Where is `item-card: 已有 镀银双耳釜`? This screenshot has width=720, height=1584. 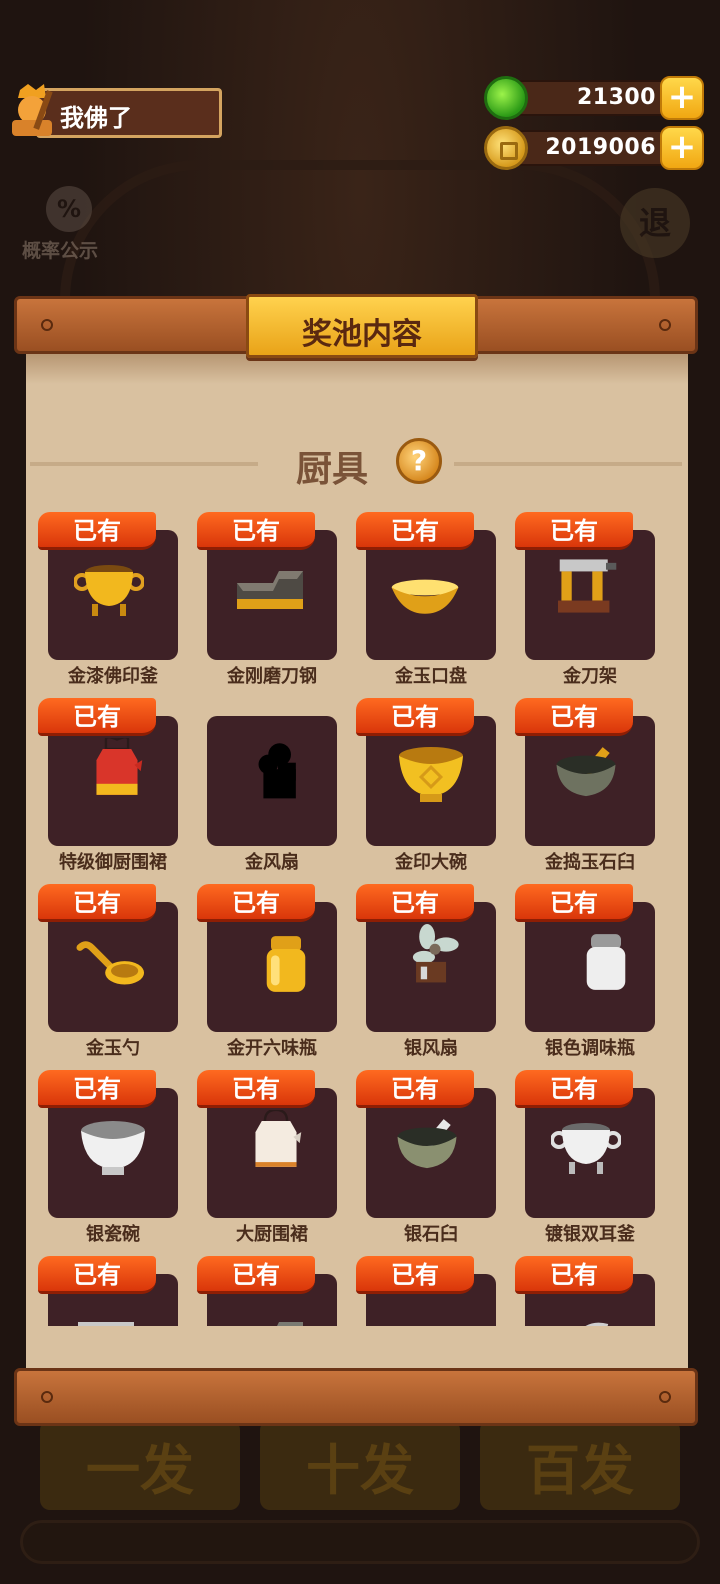
item-card: 已有 镀银双耳釜 is located at coordinates (590, 1158).